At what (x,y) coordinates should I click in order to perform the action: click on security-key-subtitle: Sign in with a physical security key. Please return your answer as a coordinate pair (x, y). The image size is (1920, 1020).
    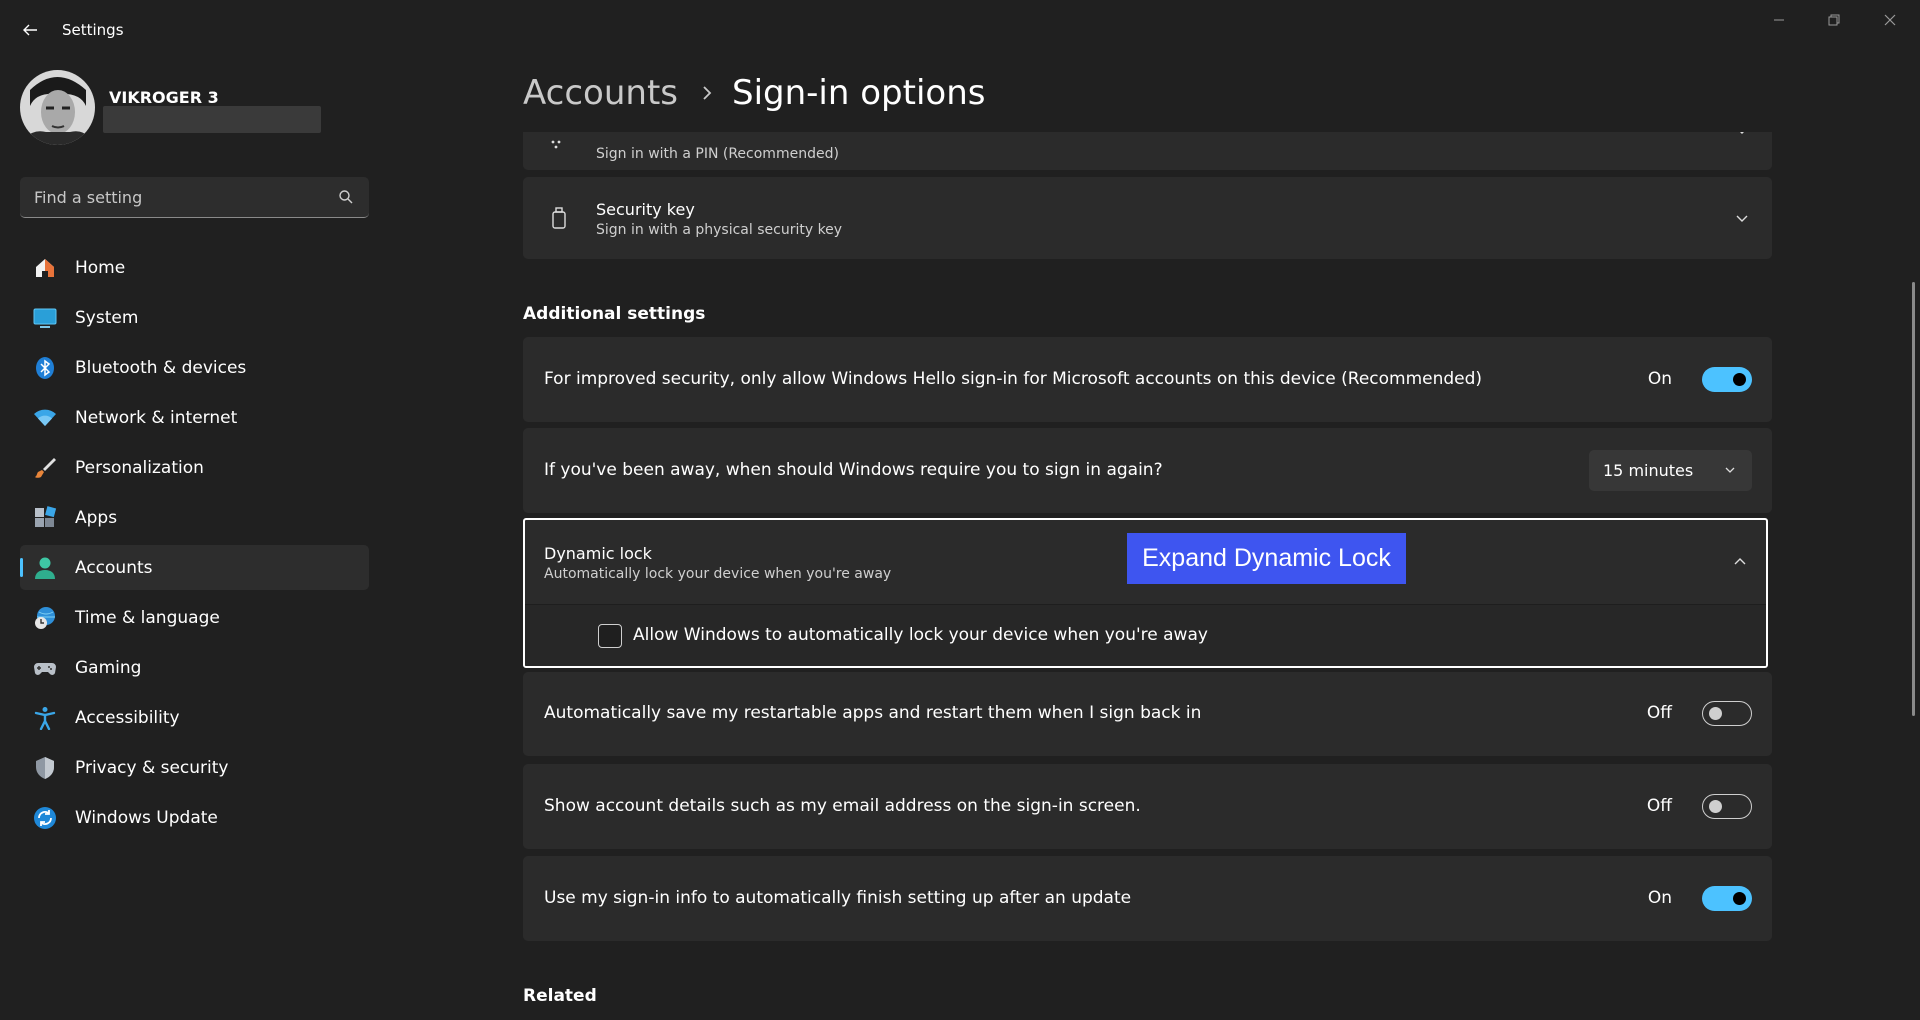
    Looking at the image, I should click on (719, 230).